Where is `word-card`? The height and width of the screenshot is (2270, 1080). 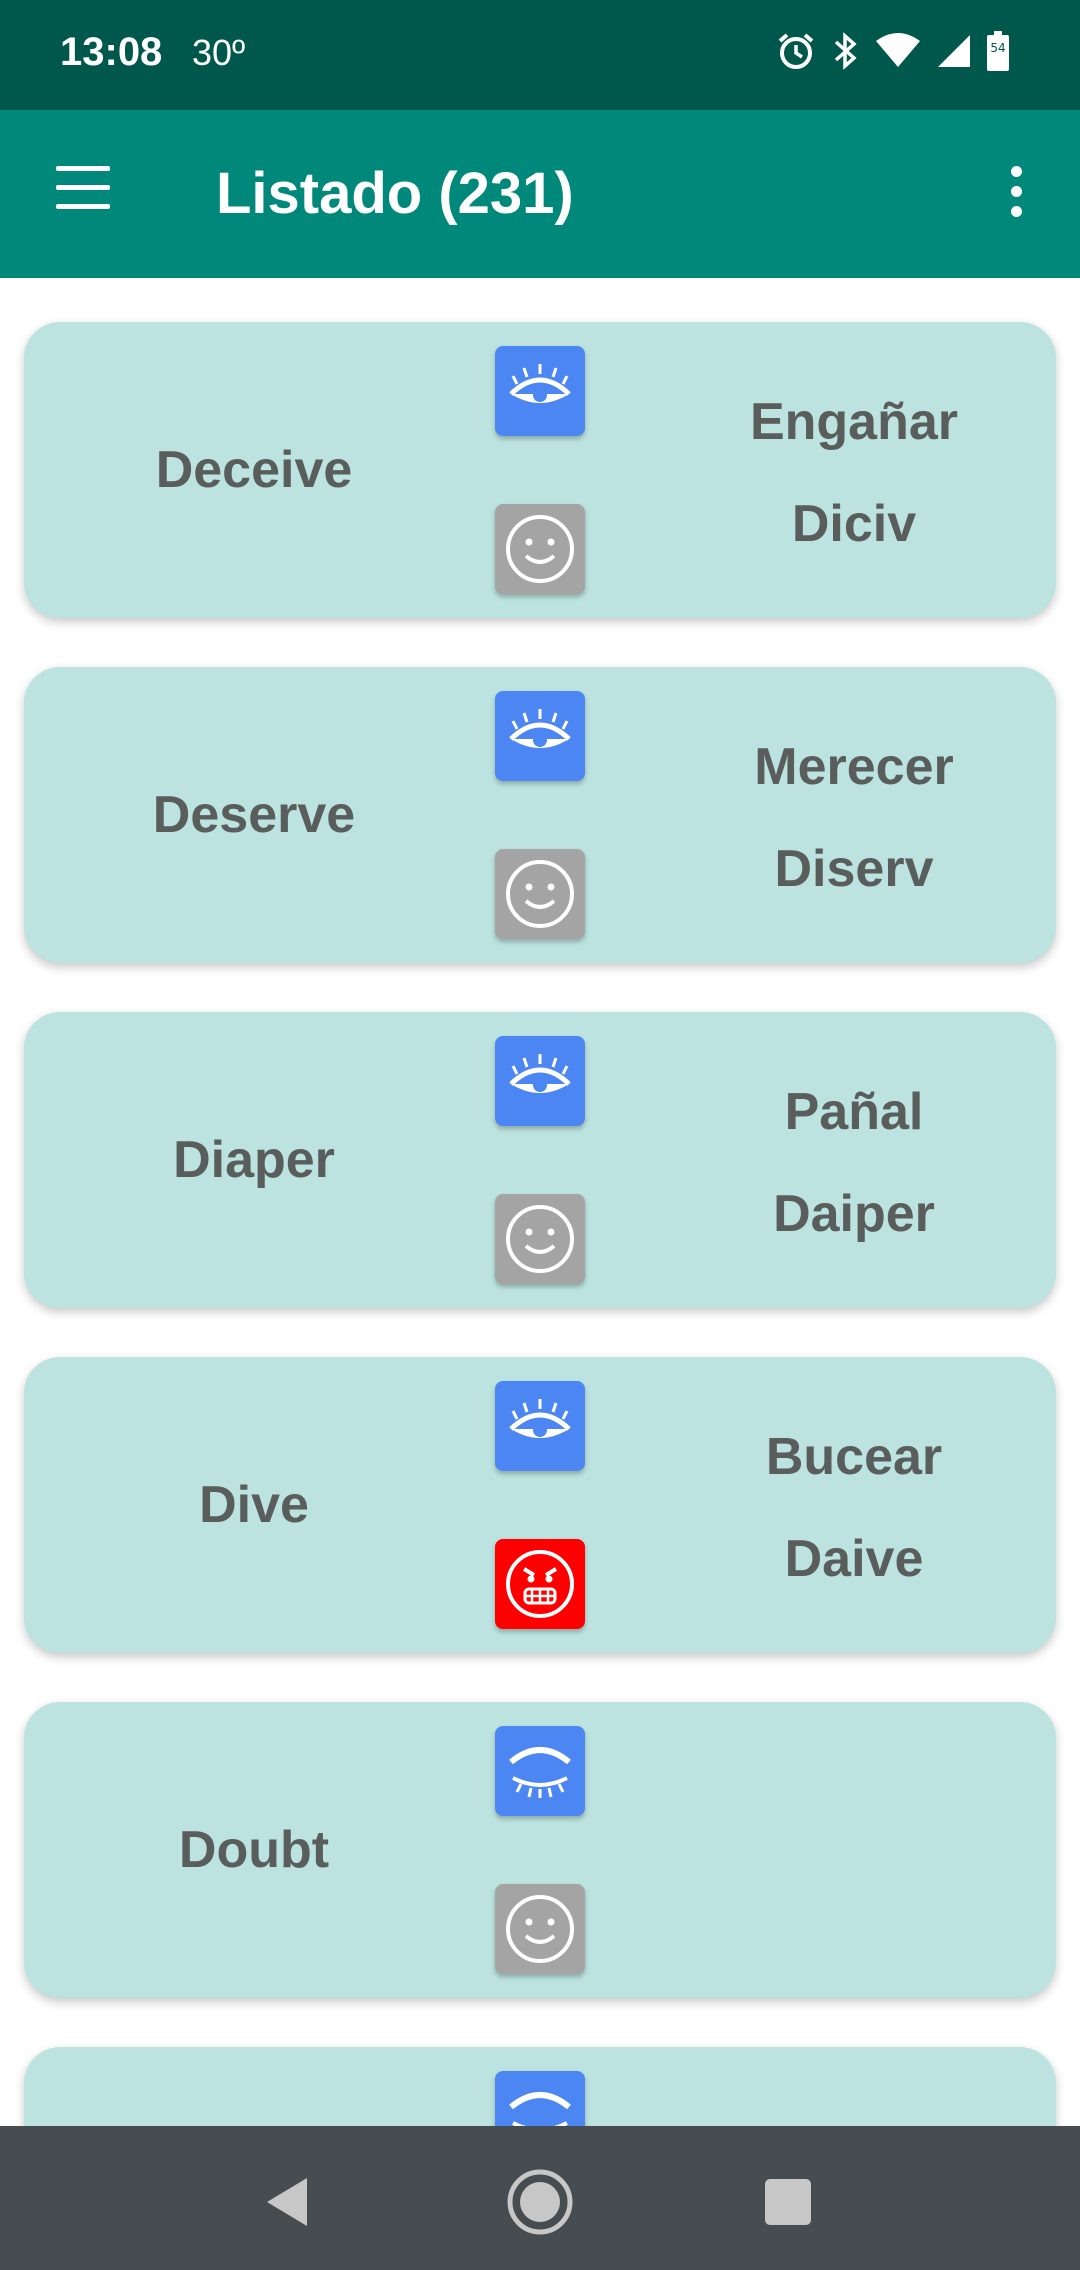 word-card is located at coordinates (540, 2086).